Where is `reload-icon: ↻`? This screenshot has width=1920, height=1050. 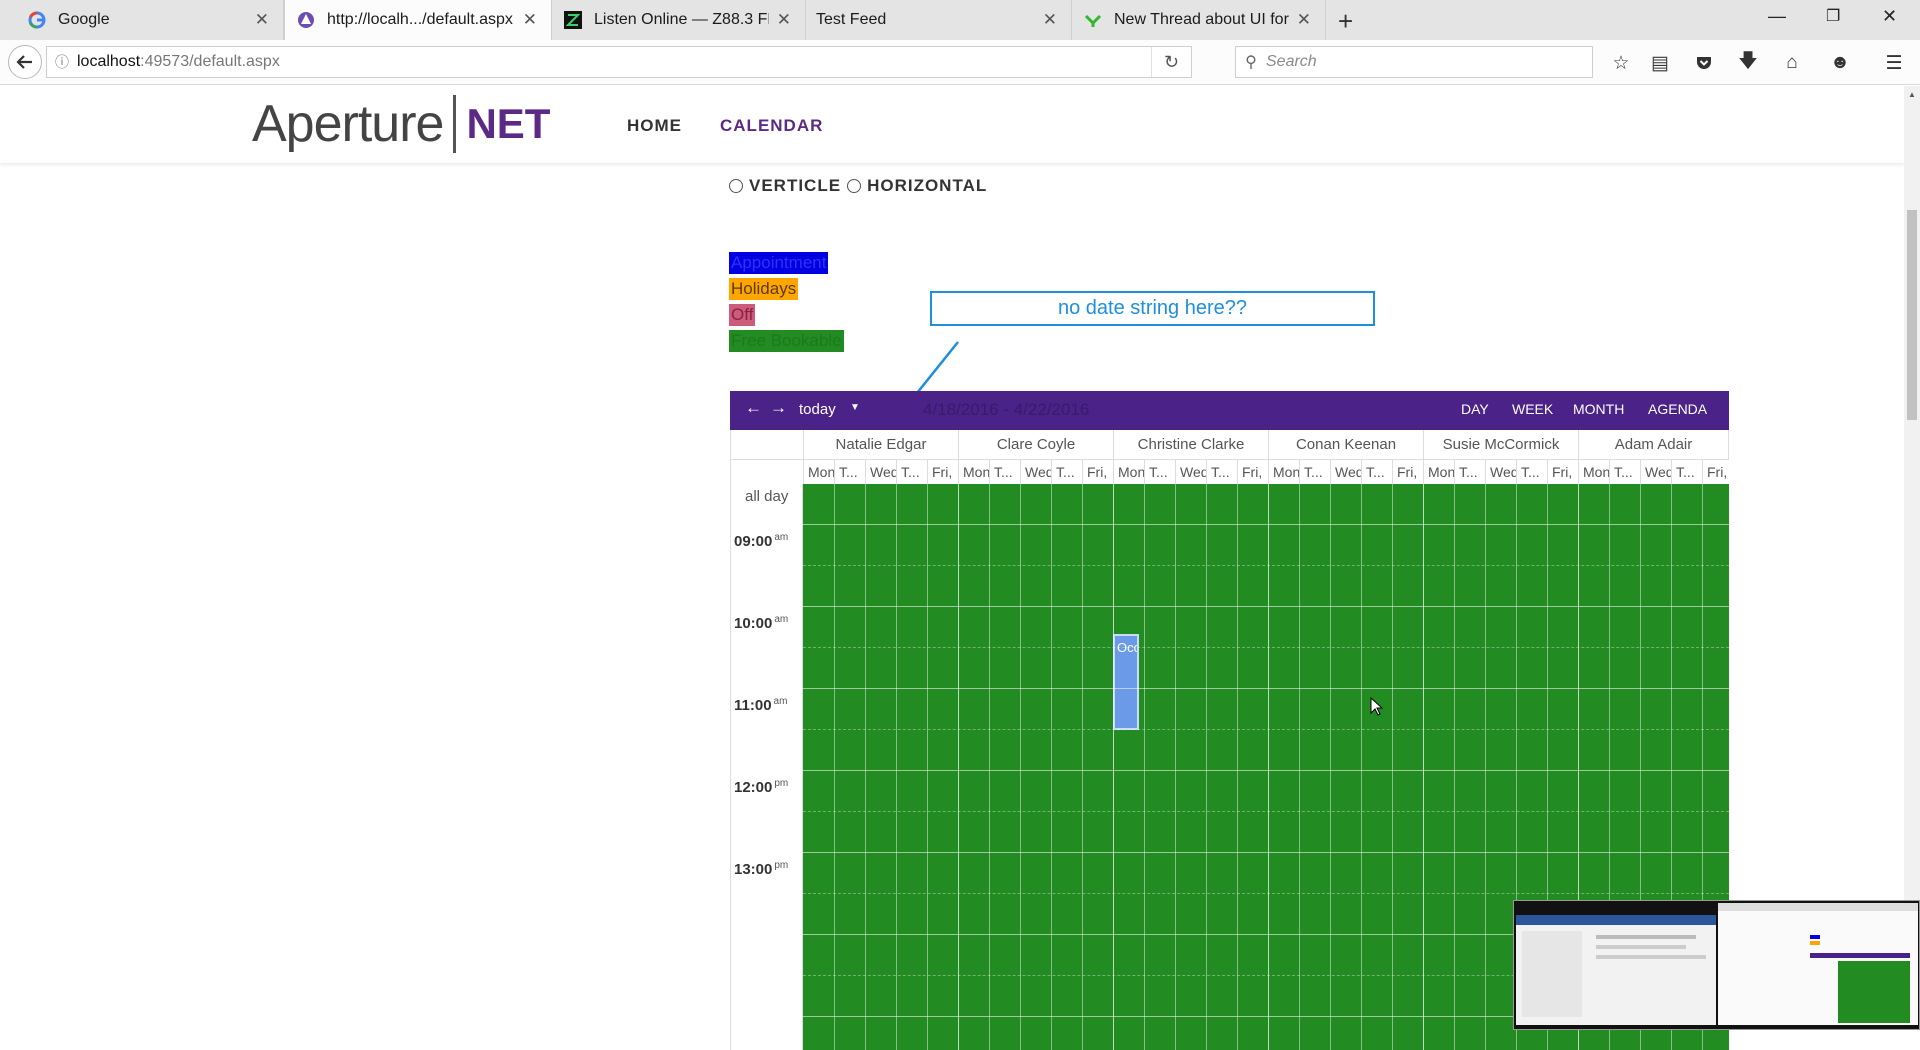
reload-icon: ↻ is located at coordinates (1171, 62).